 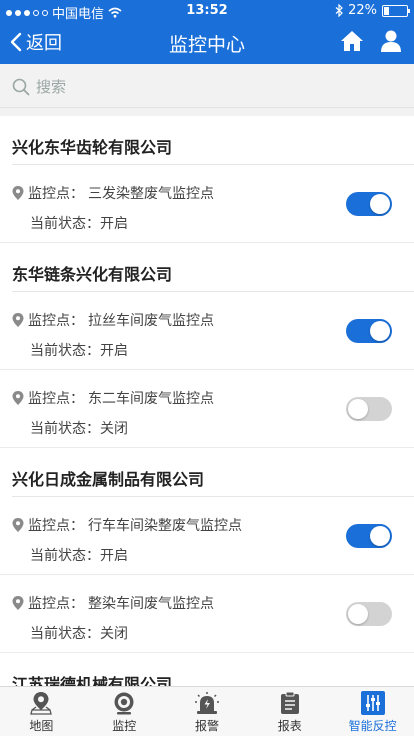 I want to click on point-name: 行车车间染整废气监控点, so click(x=165, y=526).